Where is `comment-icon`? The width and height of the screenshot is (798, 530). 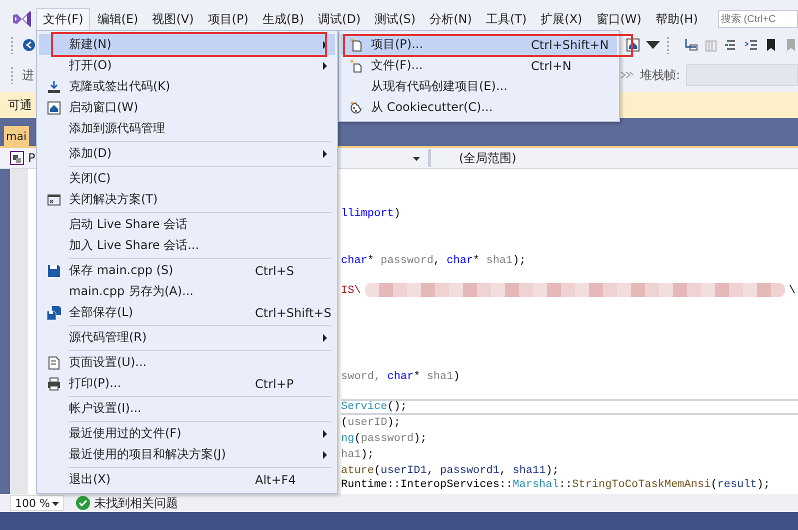 comment-icon is located at coordinates (751, 45).